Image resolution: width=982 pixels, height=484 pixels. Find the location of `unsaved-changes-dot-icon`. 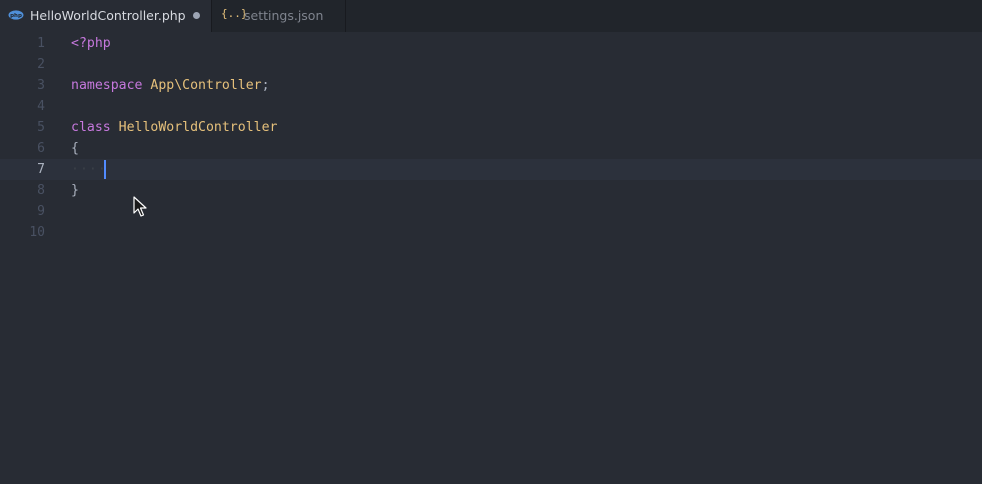

unsaved-changes-dot-icon is located at coordinates (196, 15).